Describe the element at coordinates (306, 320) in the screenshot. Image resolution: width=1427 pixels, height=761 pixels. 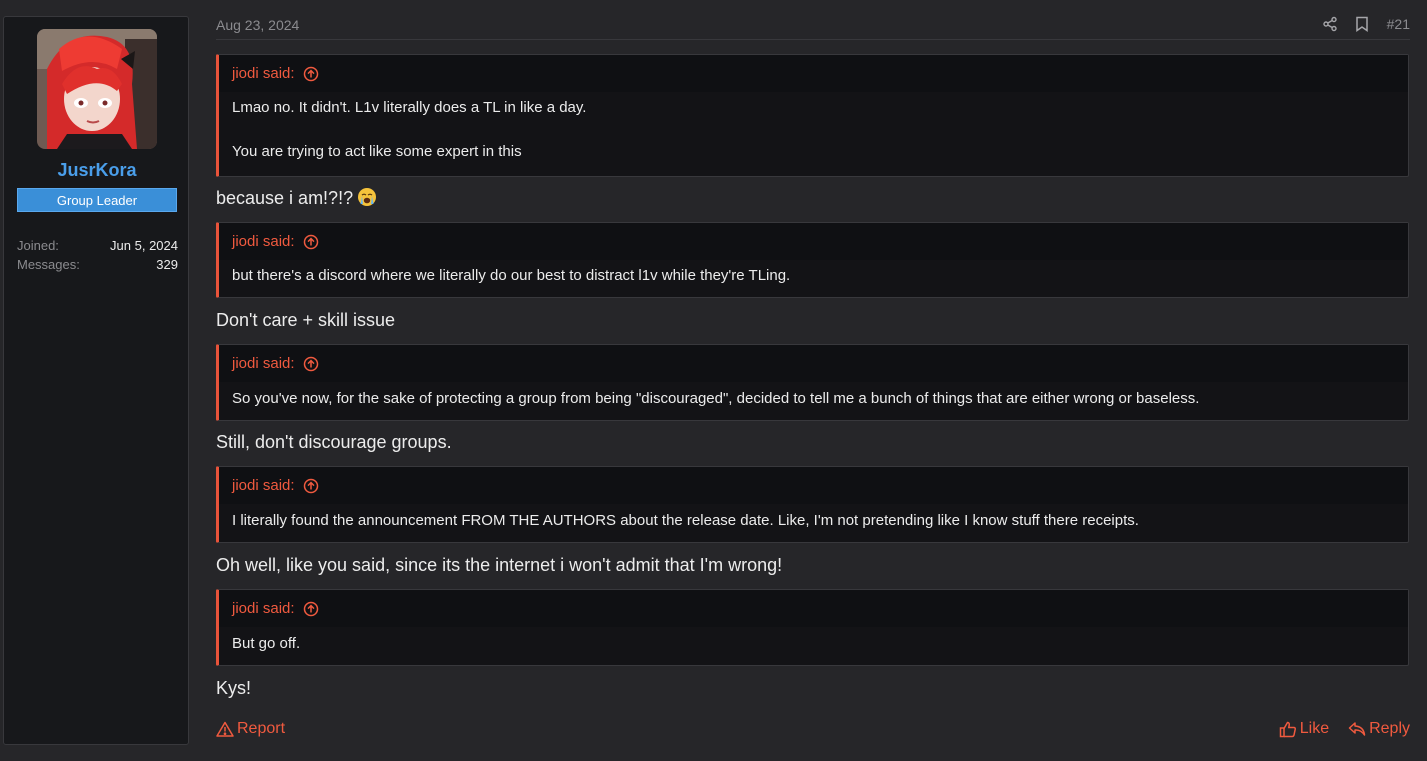
I see `reply-text: Don't care + skill issue` at that location.